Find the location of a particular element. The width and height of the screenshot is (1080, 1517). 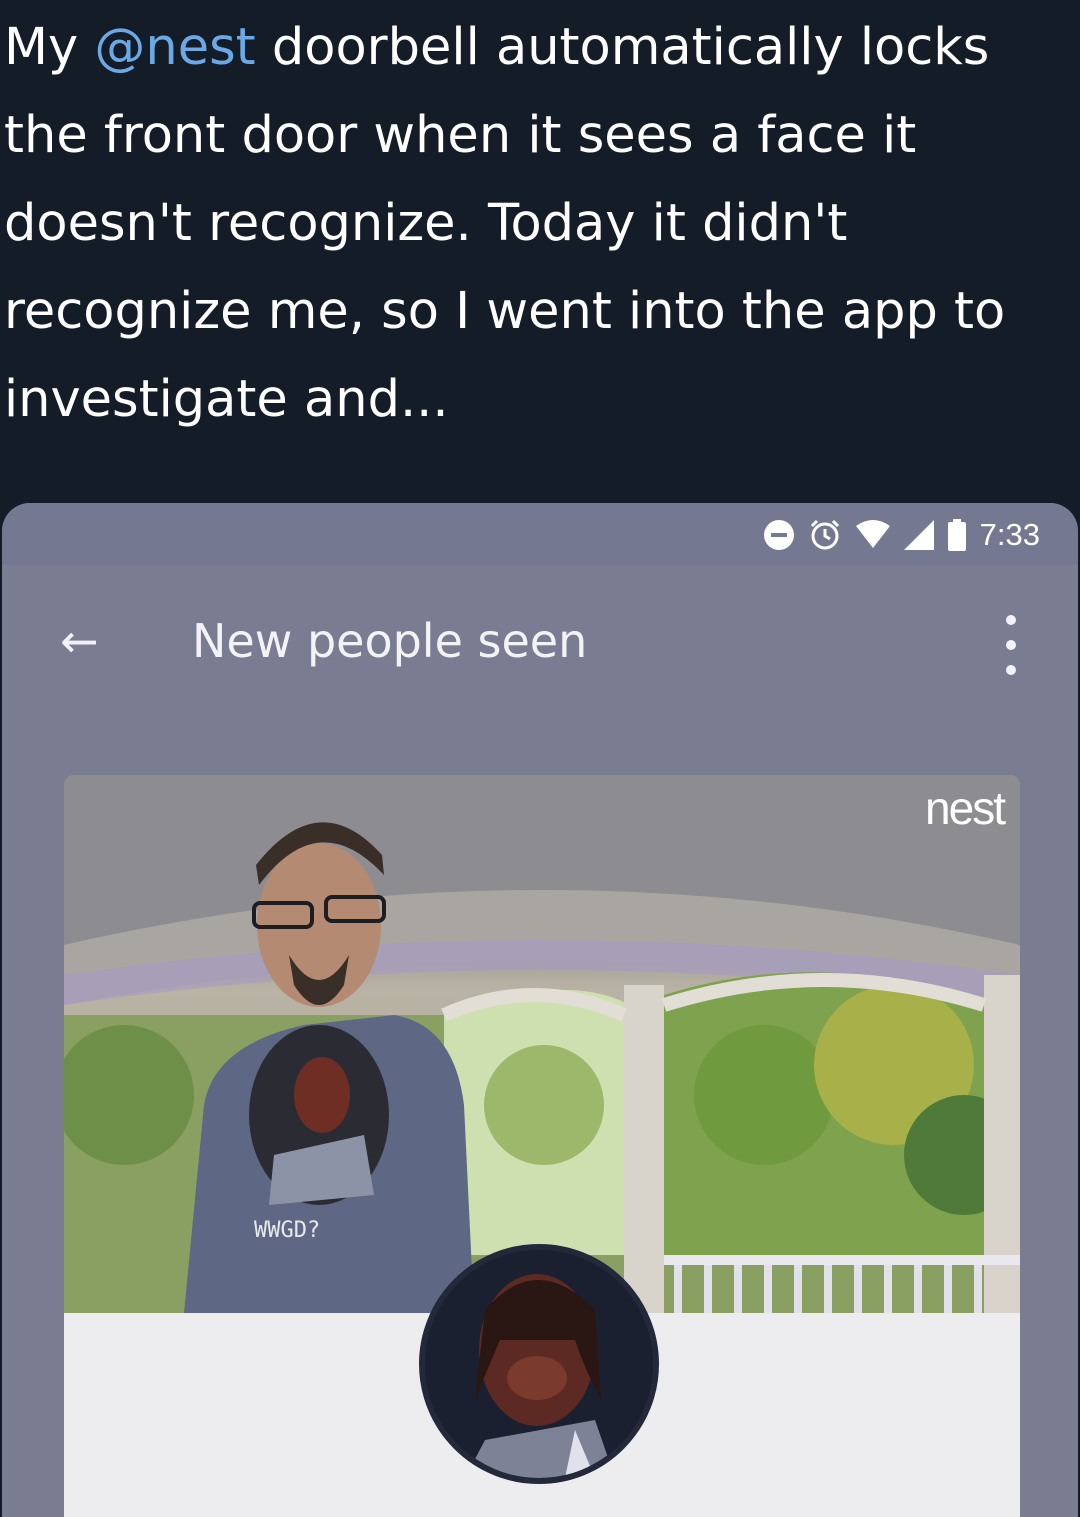

mention-link: @nest is located at coordinates (174, 47).